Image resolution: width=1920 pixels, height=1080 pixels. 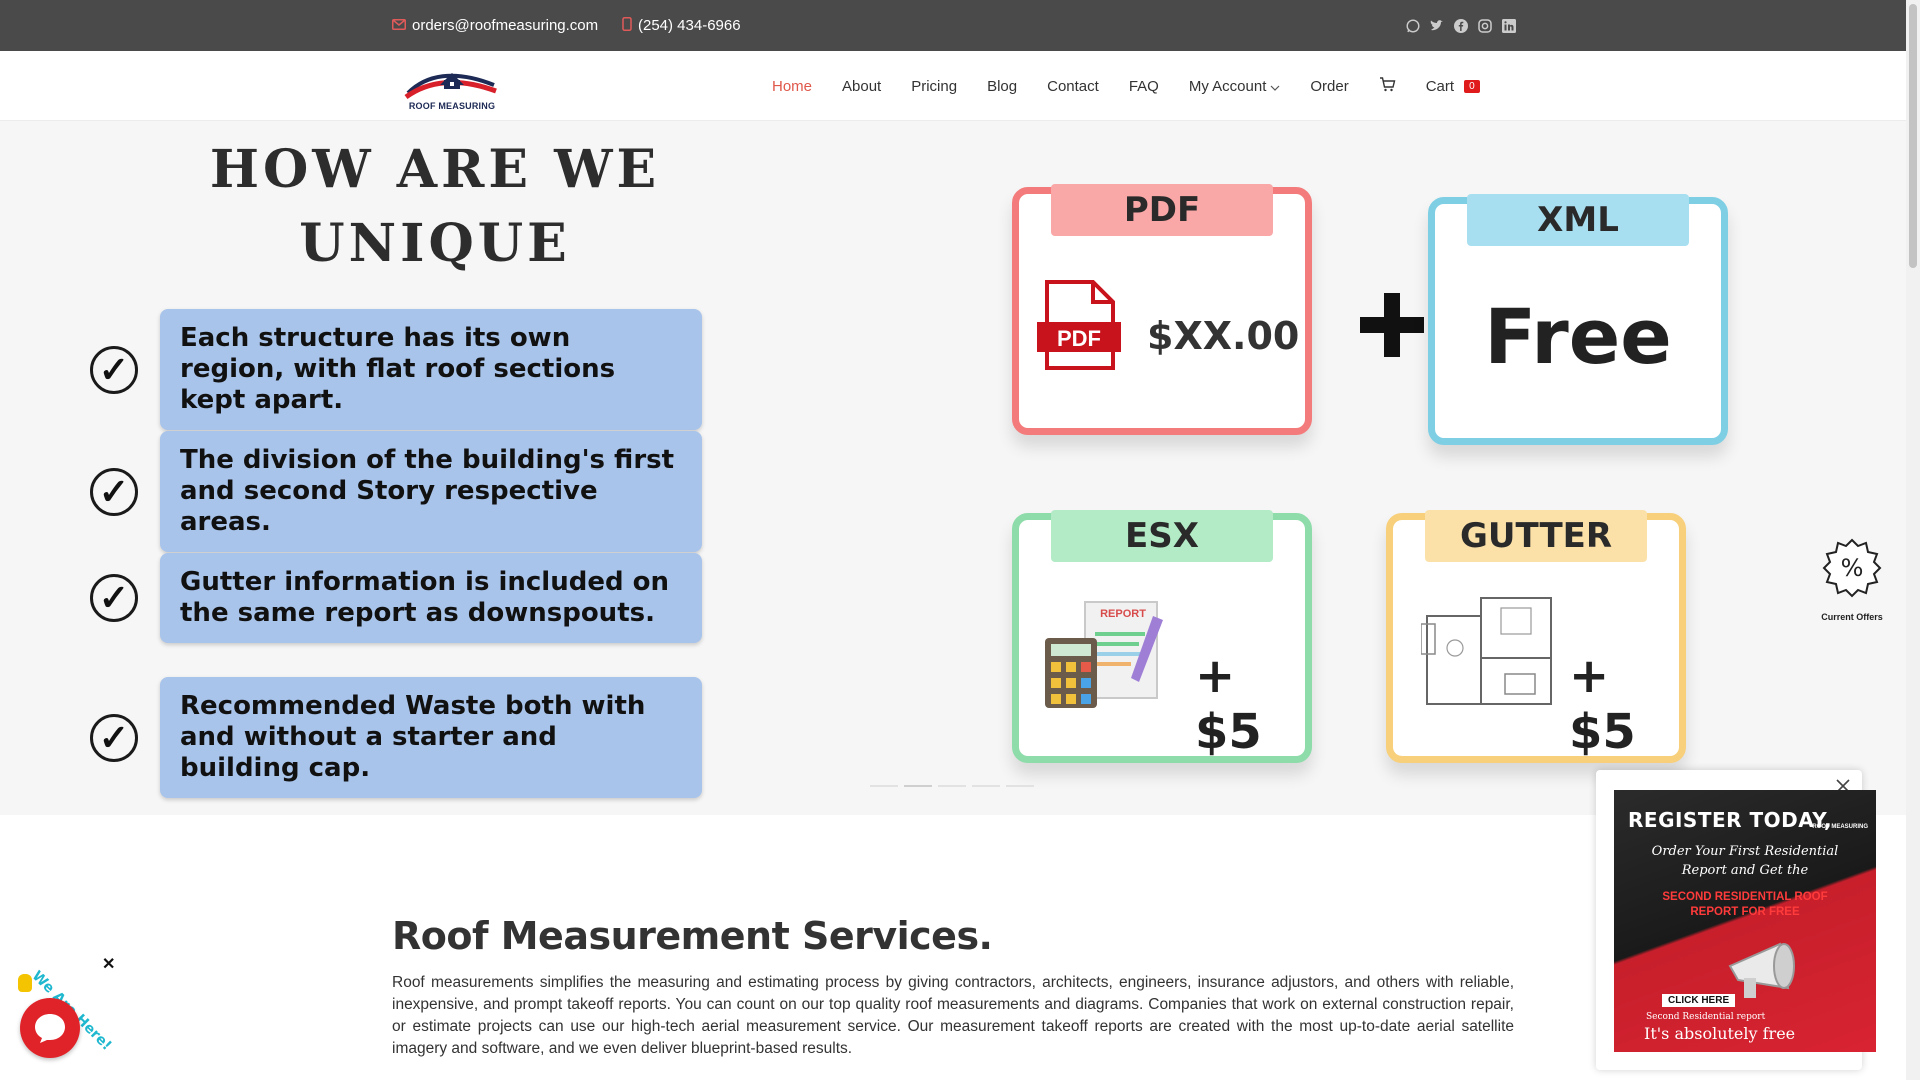 I want to click on nav-item-order: Order, so click(x=1329, y=86).